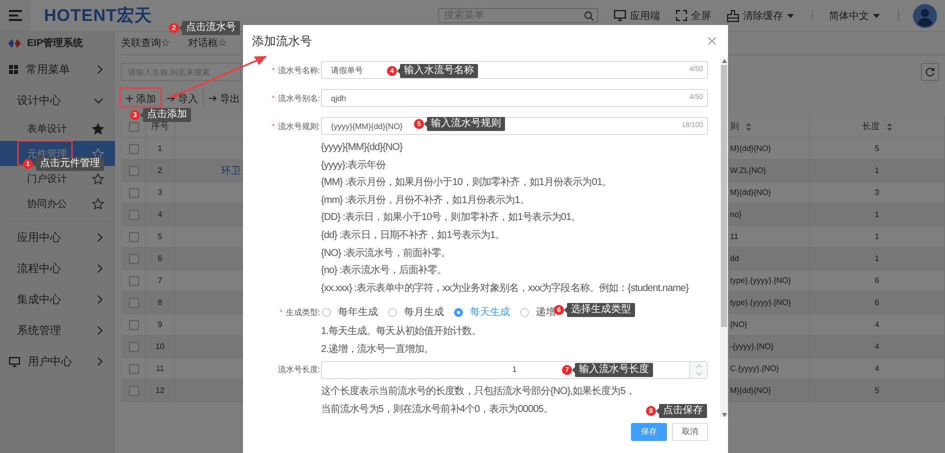 The image size is (945, 453). What do you see at coordinates (160, 346) in the screenshot?
I see `table-cell: 10` at bounding box center [160, 346].